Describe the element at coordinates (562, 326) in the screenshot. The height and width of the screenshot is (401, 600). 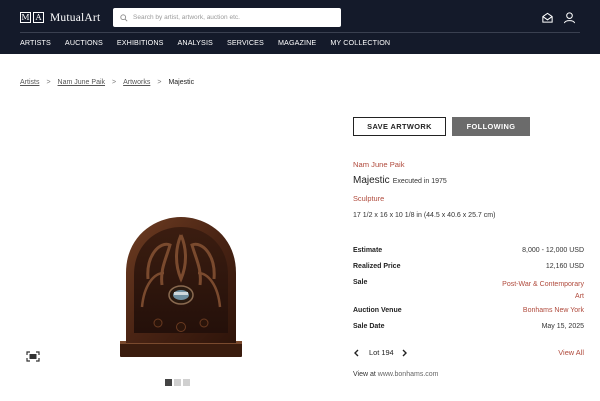
I see `sale-date-value: May 15, 2025` at that location.